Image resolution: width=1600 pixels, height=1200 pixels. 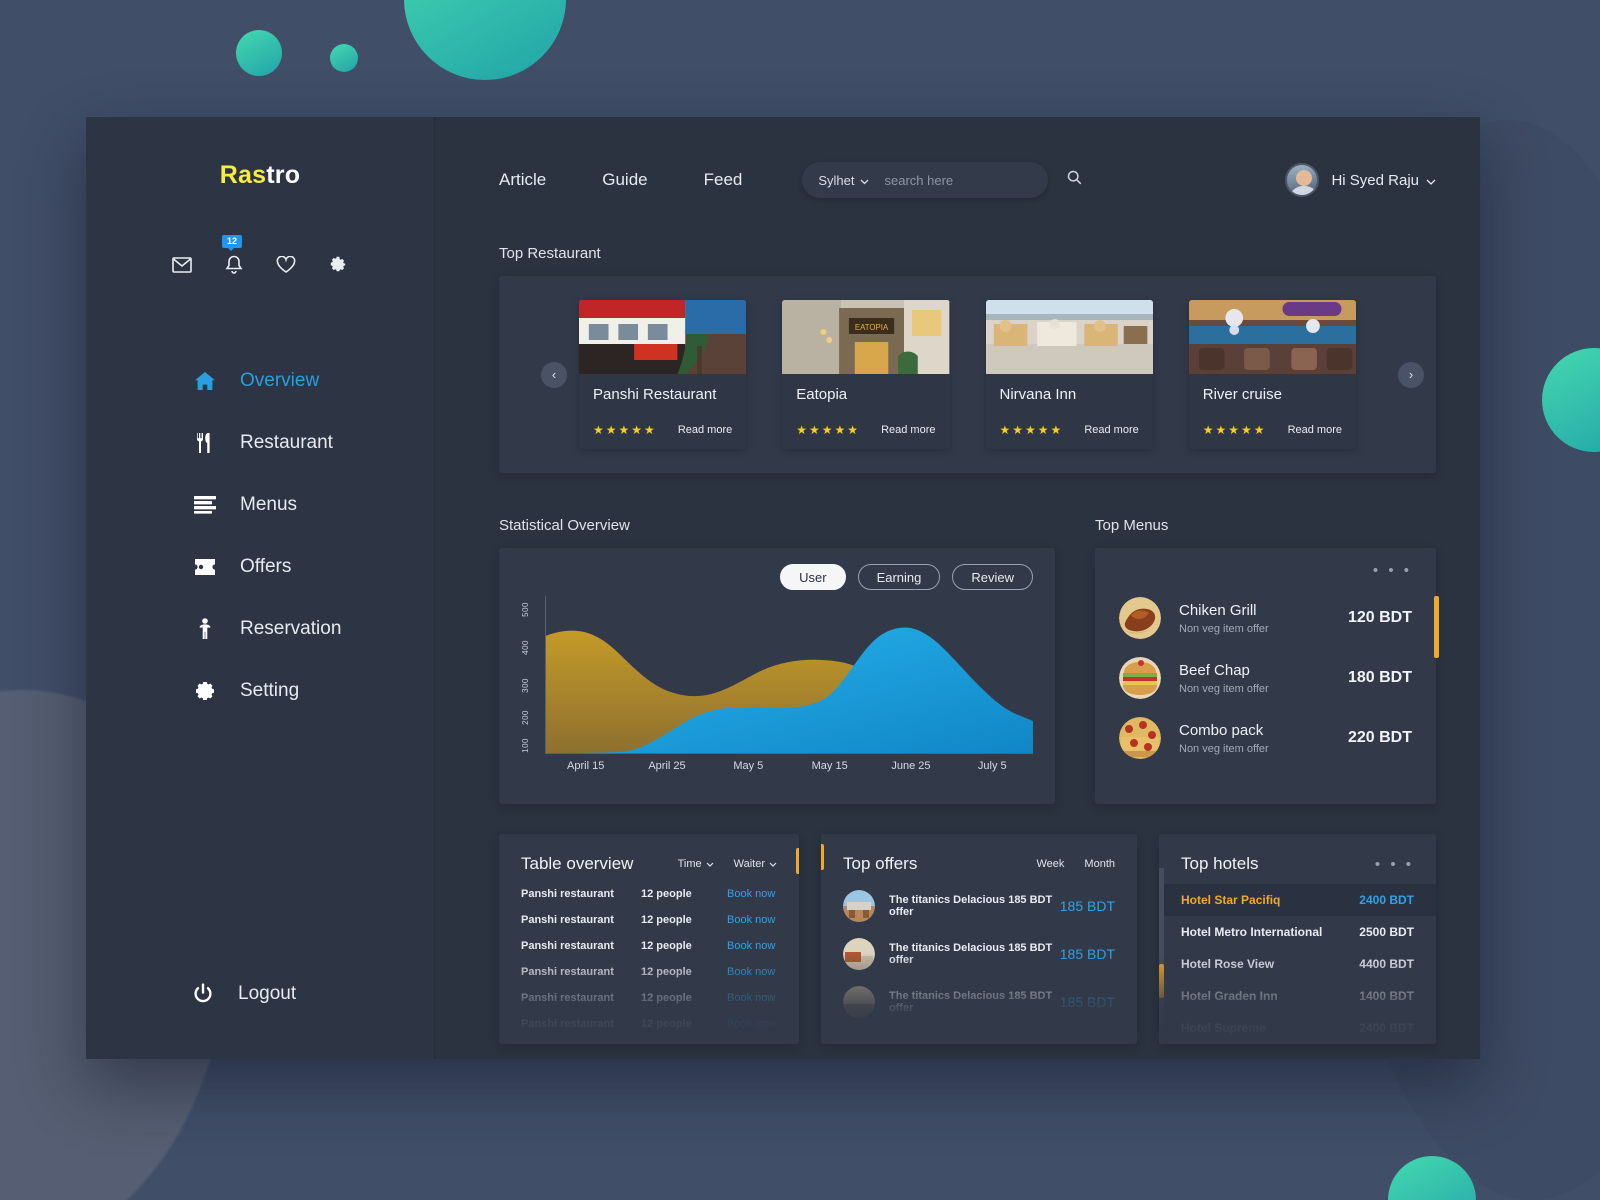 I want to click on hotel-row: Hotel Rose View 4400 BDT, so click(x=1297, y=964).